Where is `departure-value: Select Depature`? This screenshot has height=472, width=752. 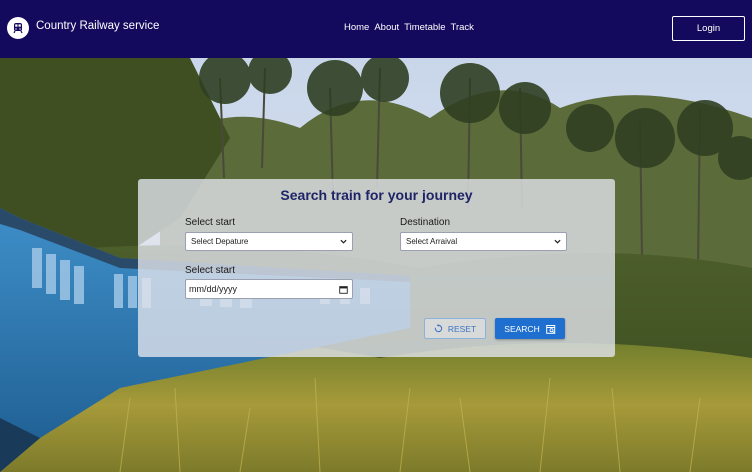
departure-value: Select Depature is located at coordinates (220, 241).